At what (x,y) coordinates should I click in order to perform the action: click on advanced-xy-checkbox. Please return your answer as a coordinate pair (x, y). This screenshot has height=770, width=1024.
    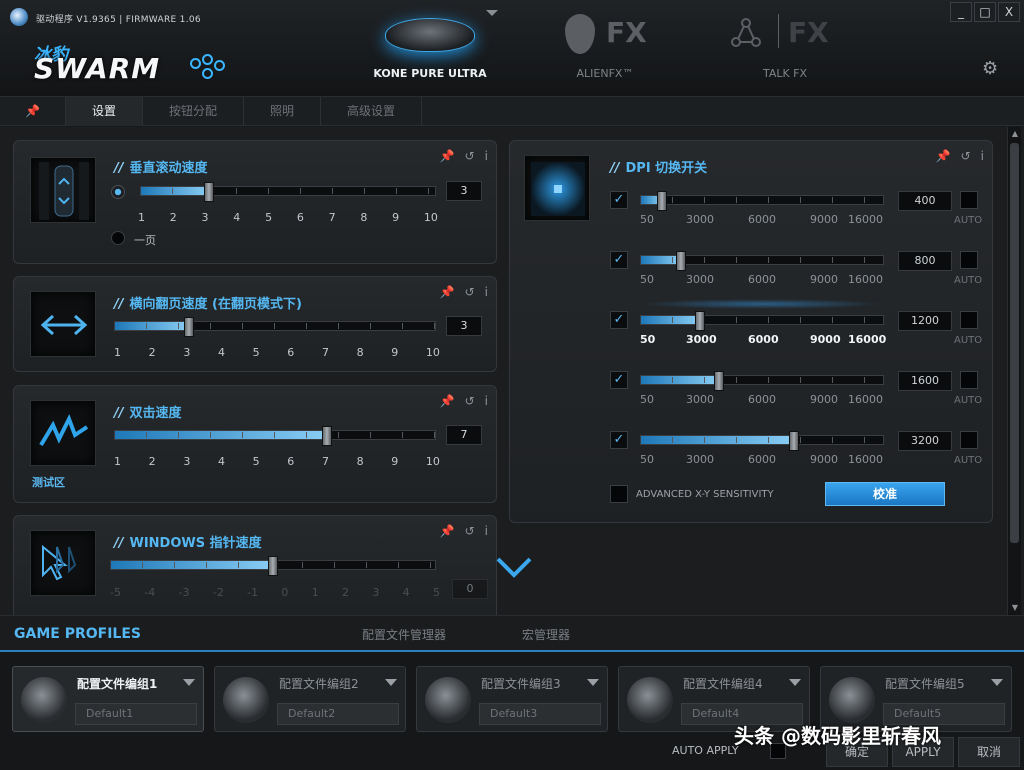
    Looking at the image, I should click on (619, 494).